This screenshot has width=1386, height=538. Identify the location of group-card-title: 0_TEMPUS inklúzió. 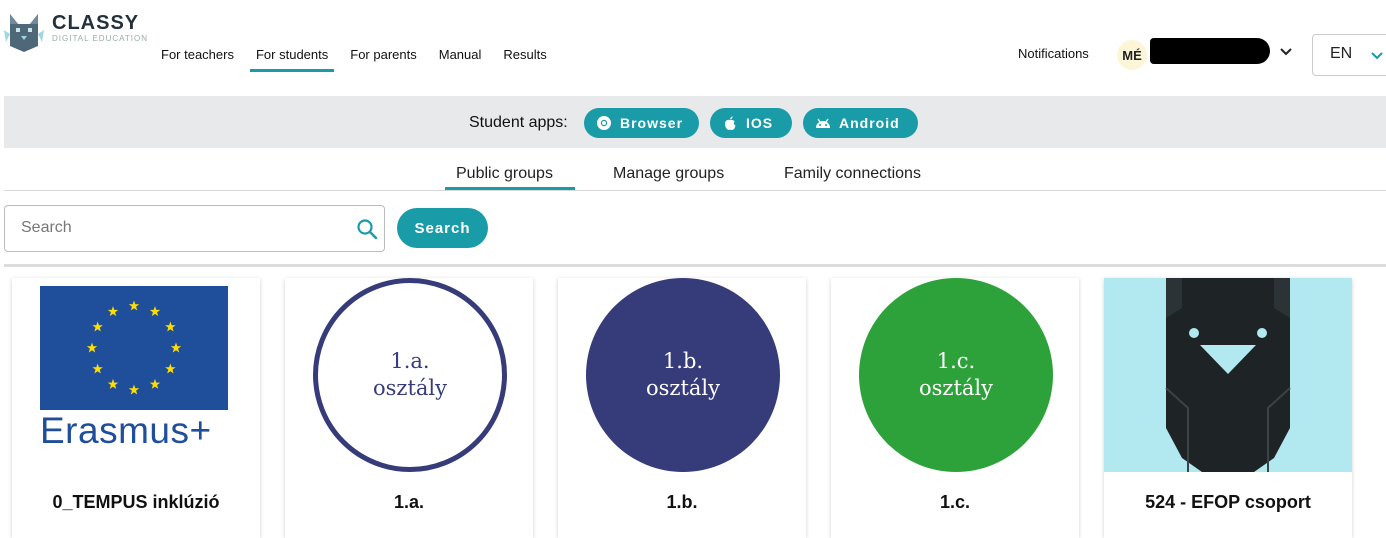
(136, 502).